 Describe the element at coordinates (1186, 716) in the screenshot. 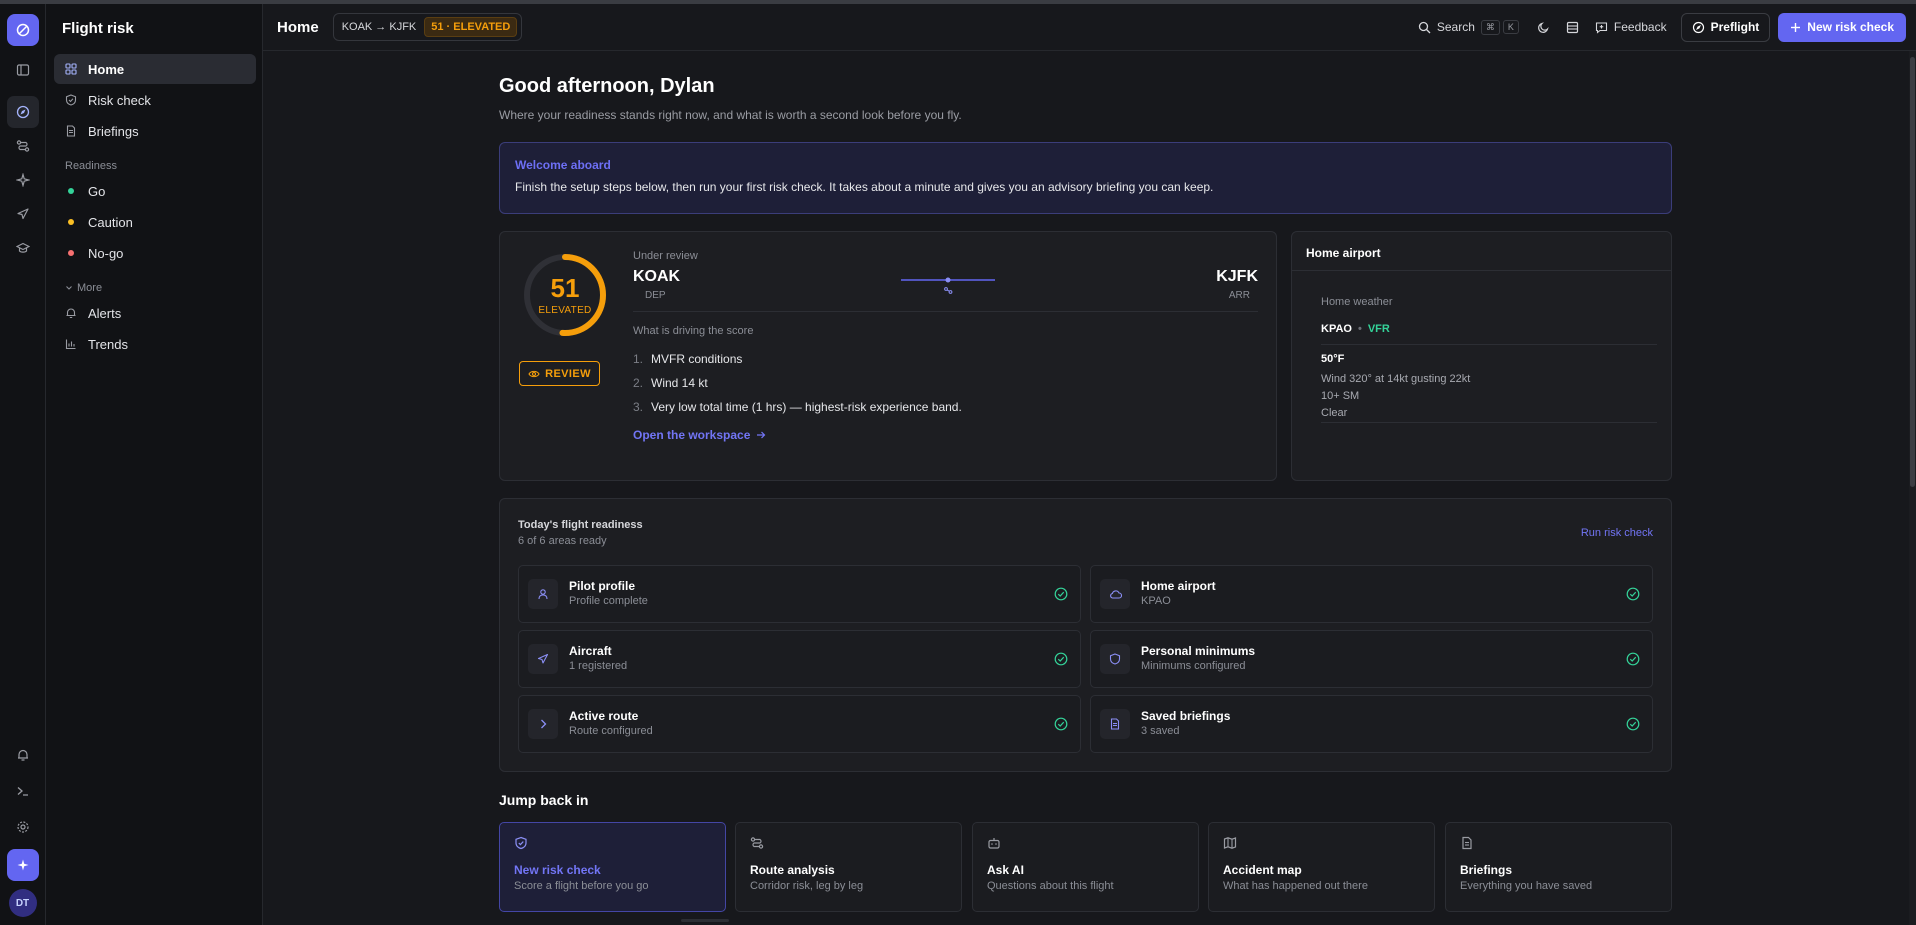

I see `tile-name: Saved briefings` at that location.